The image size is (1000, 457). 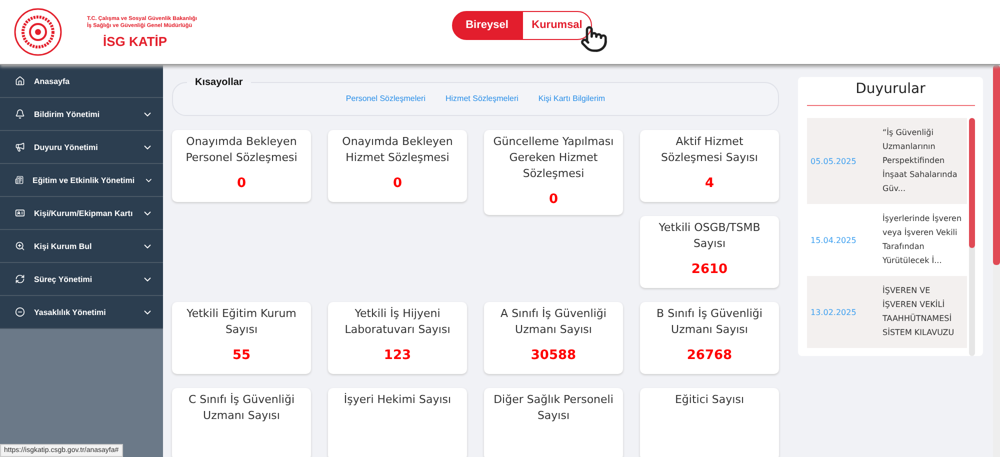 What do you see at coordinates (20, 312) in the screenshot?
I see `minus-circle-icon` at bounding box center [20, 312].